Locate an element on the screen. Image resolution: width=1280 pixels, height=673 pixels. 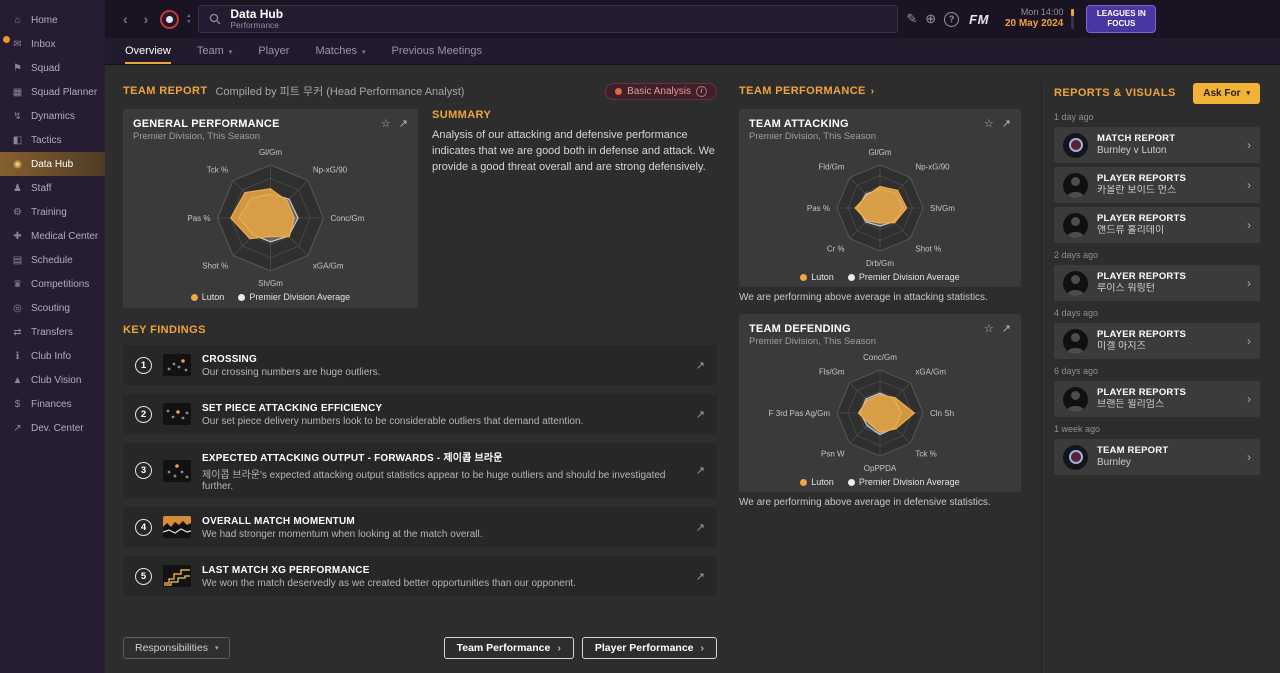
scatter-chart-icon is located at coordinates (177, 365).